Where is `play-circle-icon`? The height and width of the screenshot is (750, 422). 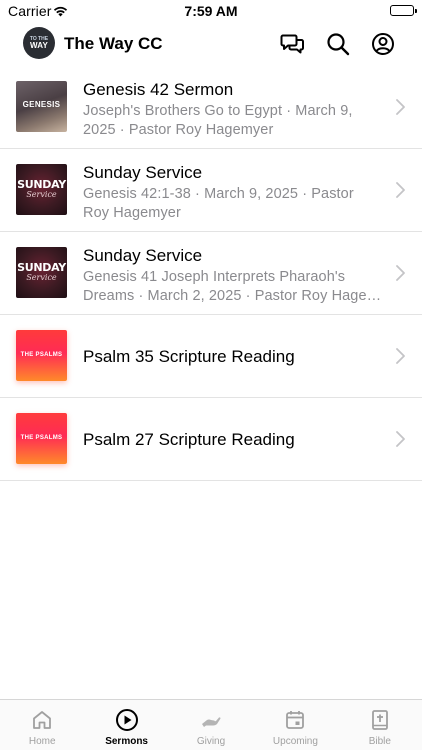 play-circle-icon is located at coordinates (127, 720).